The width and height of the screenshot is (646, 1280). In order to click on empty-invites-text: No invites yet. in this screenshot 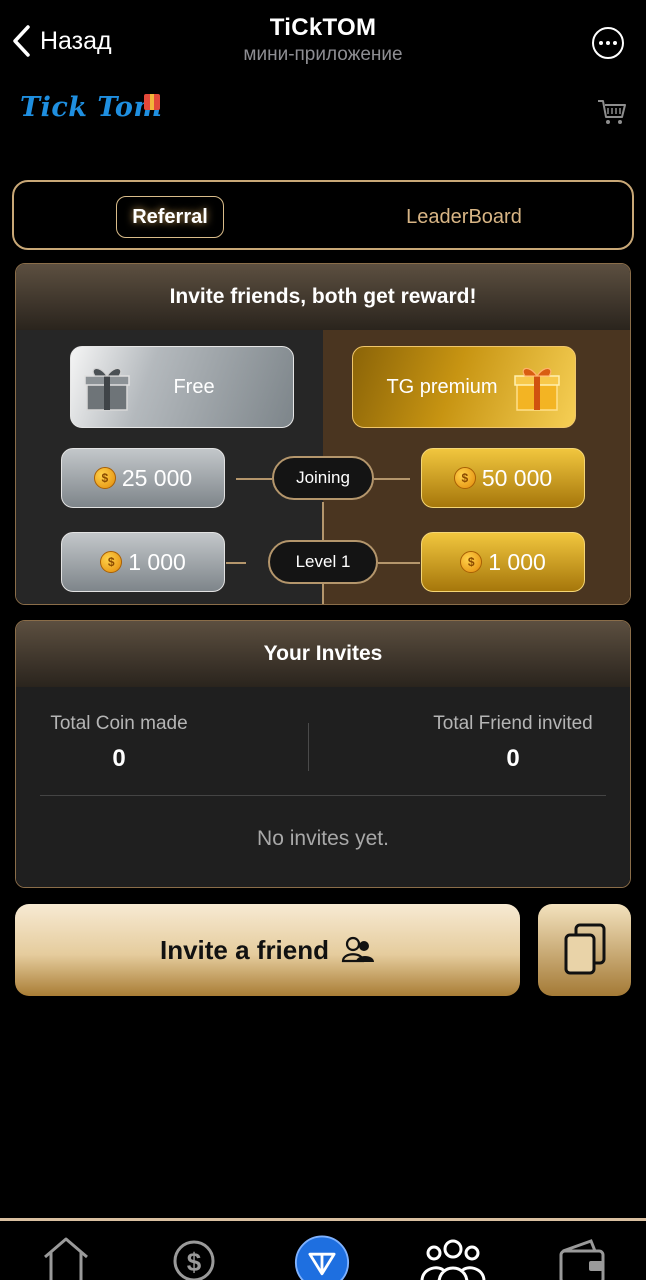, I will do `click(323, 838)`.